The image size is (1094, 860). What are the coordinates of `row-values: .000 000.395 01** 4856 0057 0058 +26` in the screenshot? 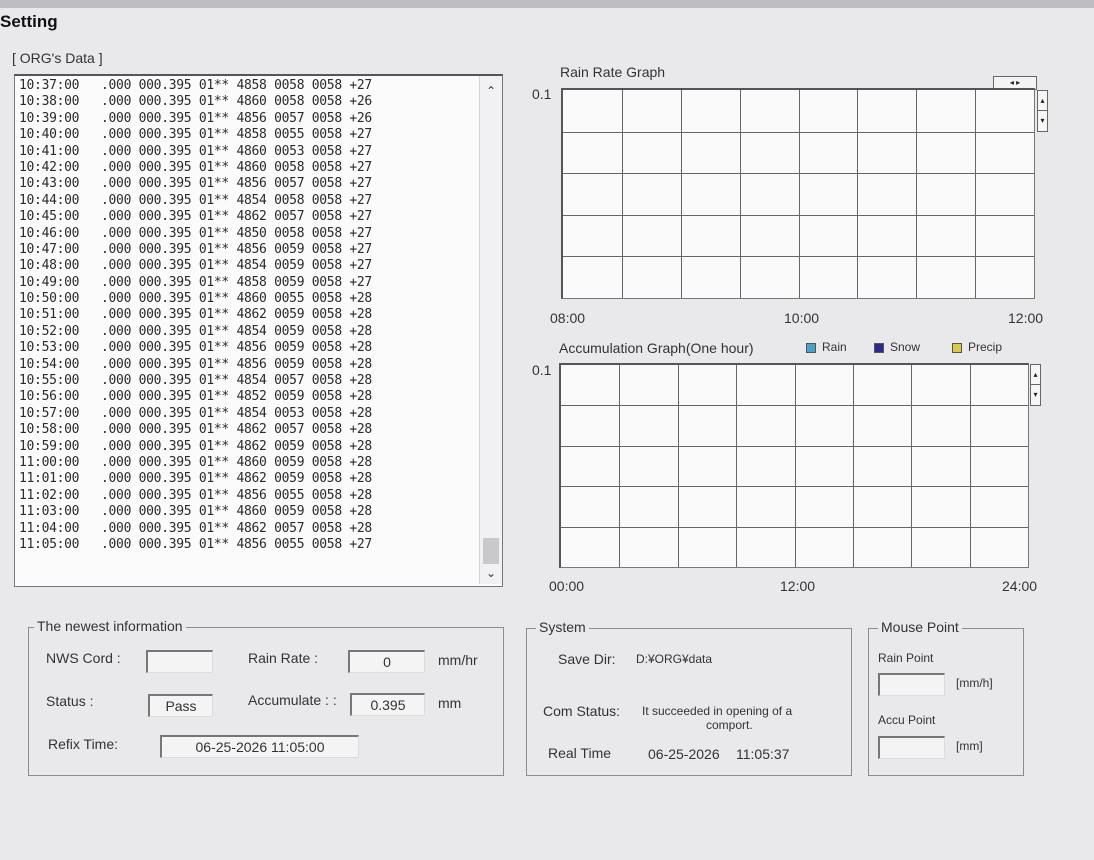 It's located at (236, 118).